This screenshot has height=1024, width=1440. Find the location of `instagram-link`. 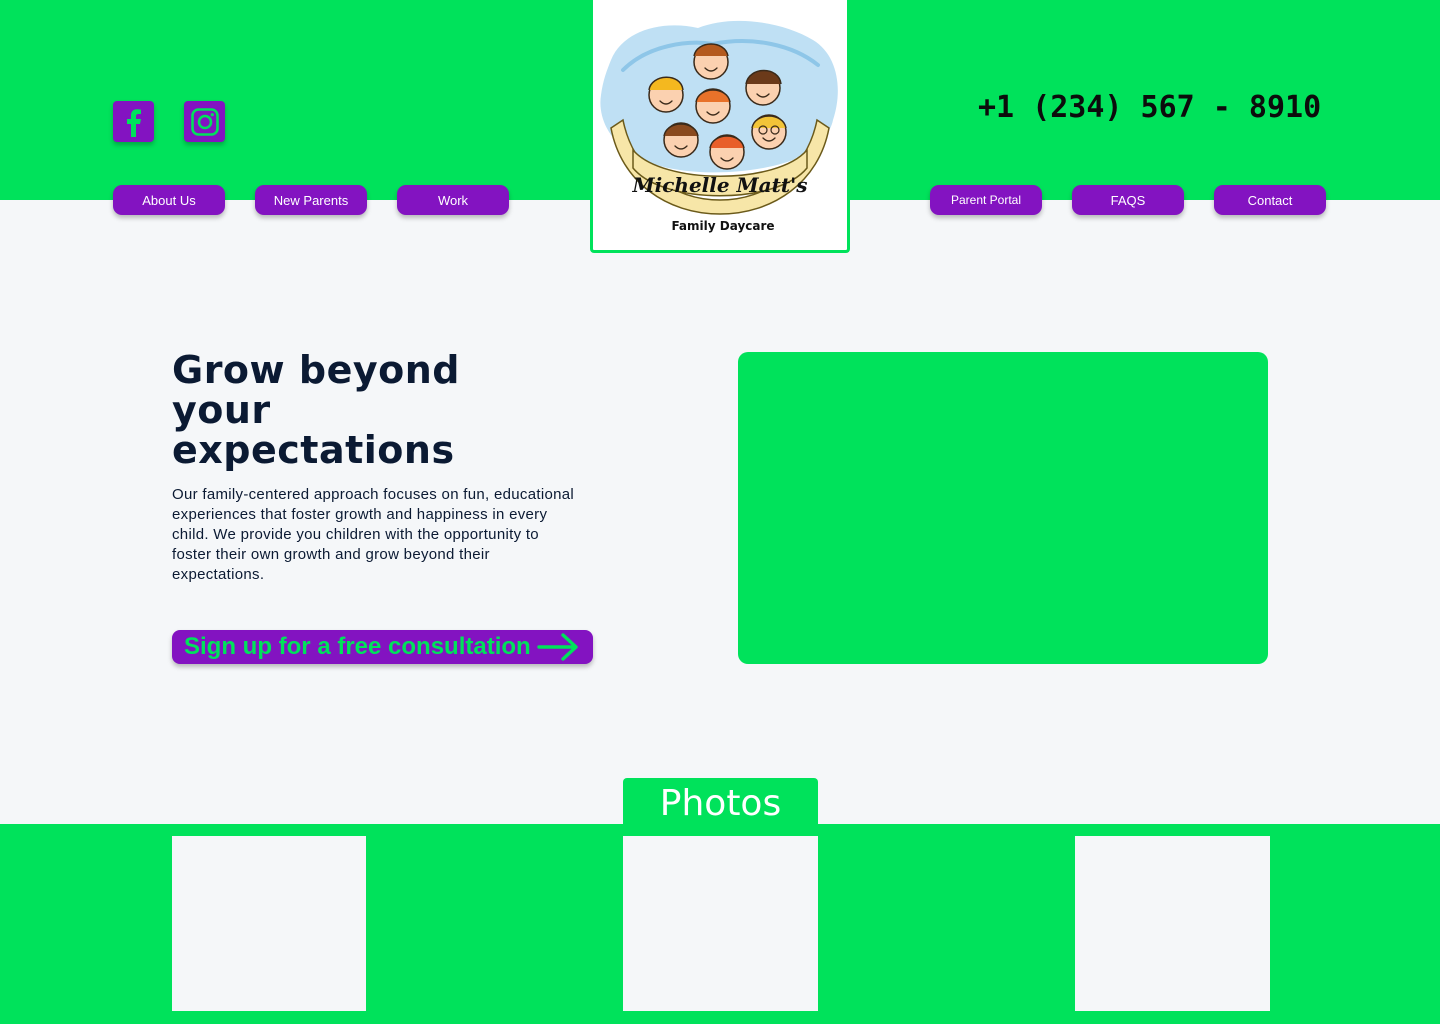

instagram-link is located at coordinates (204, 121).